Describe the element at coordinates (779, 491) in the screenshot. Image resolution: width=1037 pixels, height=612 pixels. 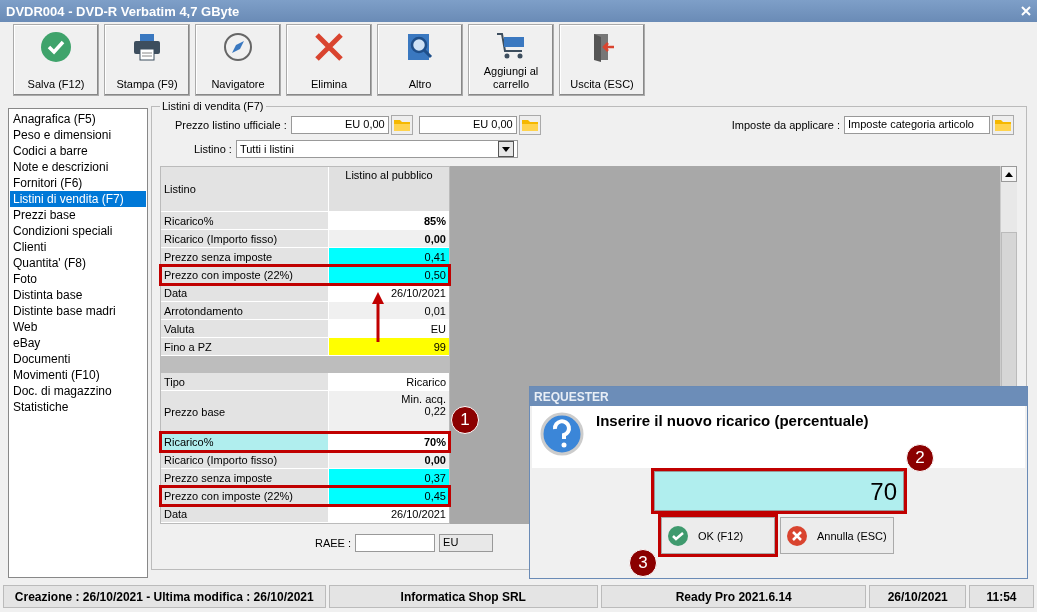
I see `value-input-field: 70` at that location.